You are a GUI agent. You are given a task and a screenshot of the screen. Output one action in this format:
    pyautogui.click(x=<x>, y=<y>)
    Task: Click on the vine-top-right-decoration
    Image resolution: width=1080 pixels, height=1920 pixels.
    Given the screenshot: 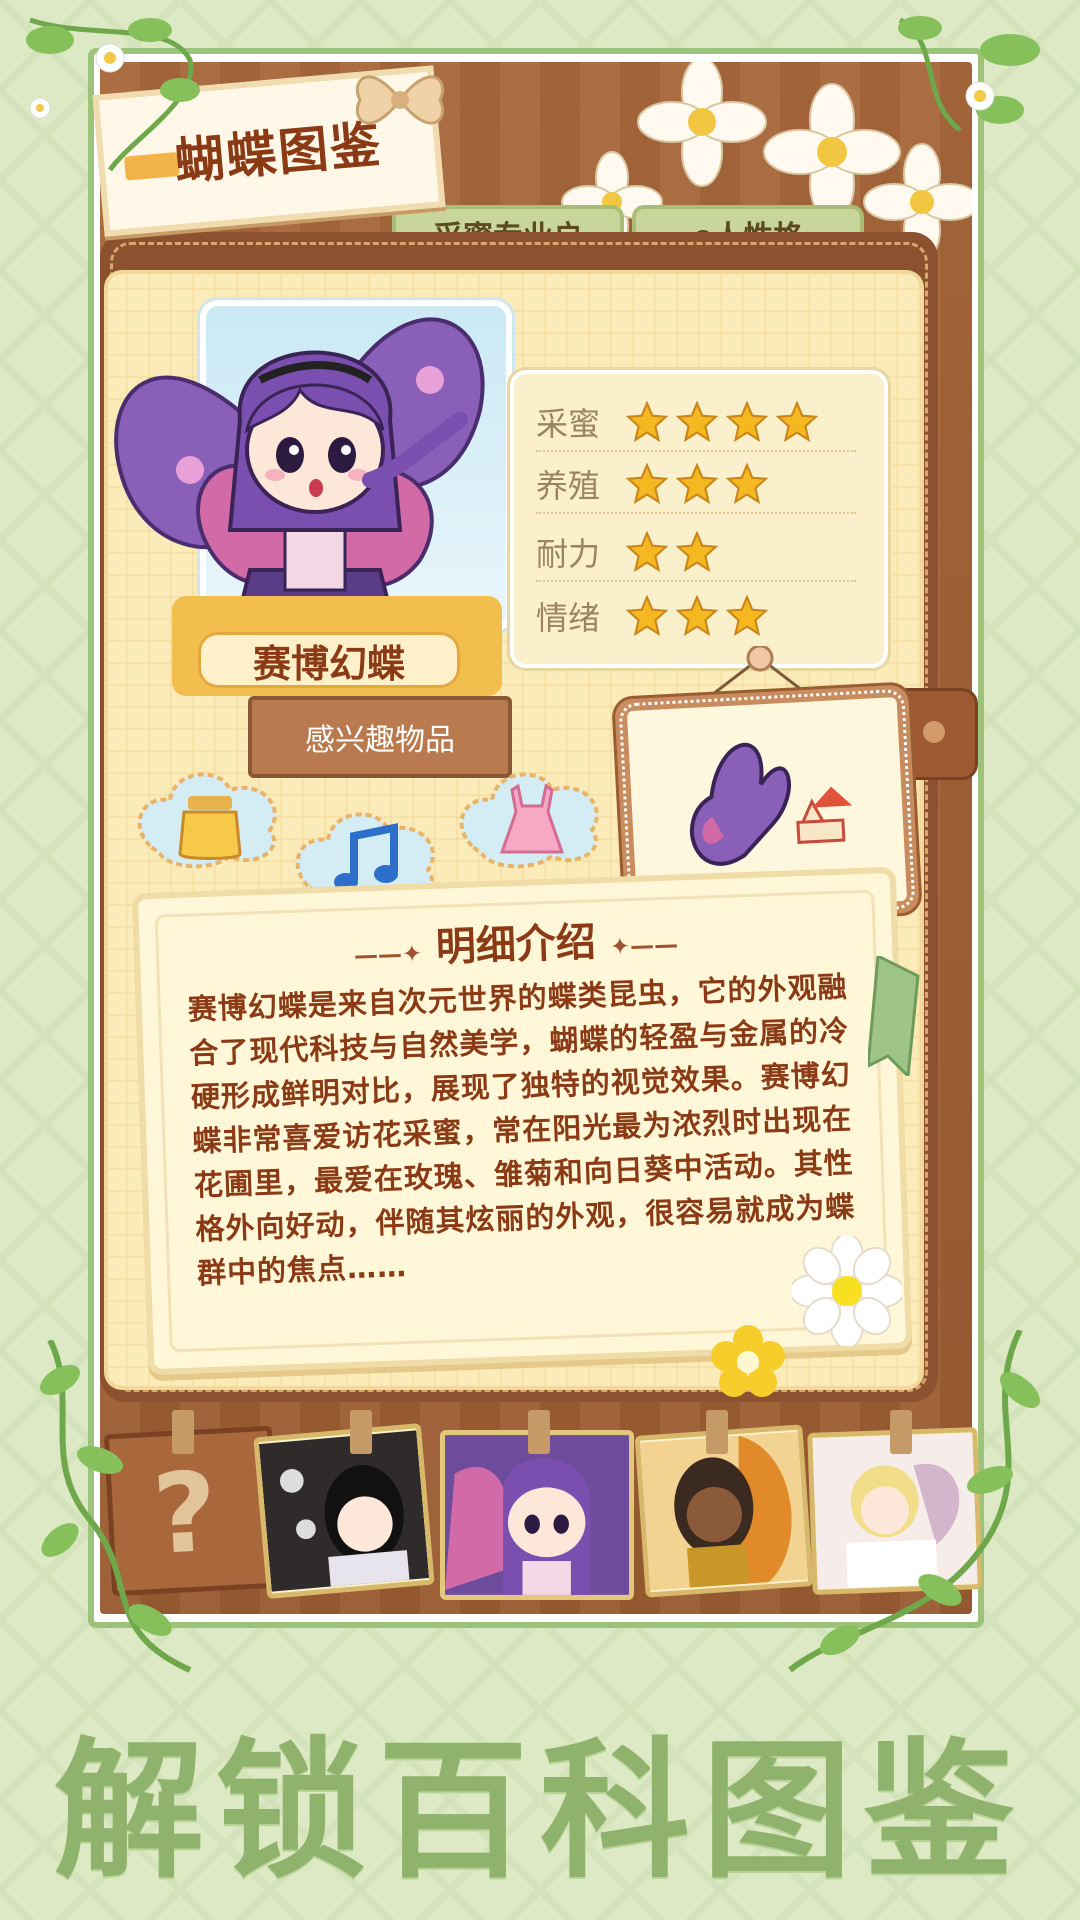 What is the action you would take?
    pyautogui.click(x=969, y=74)
    